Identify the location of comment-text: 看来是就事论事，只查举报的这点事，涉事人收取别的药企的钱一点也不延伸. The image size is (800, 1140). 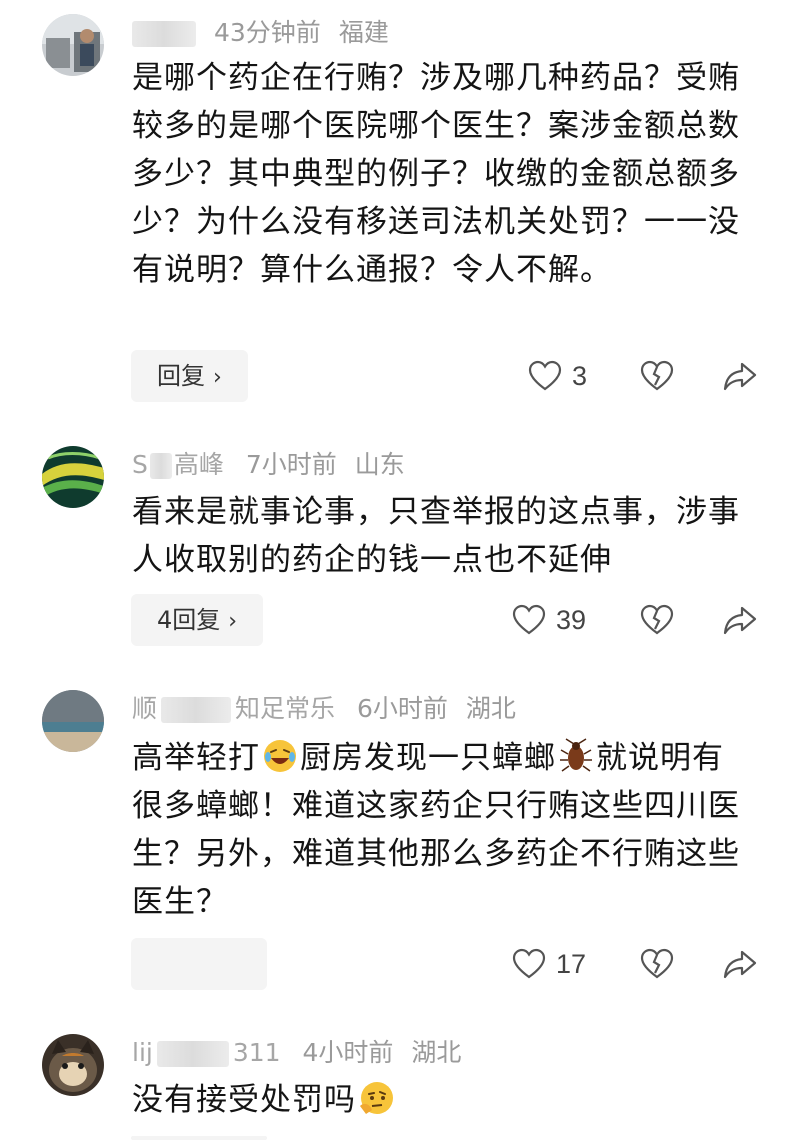
(436, 536).